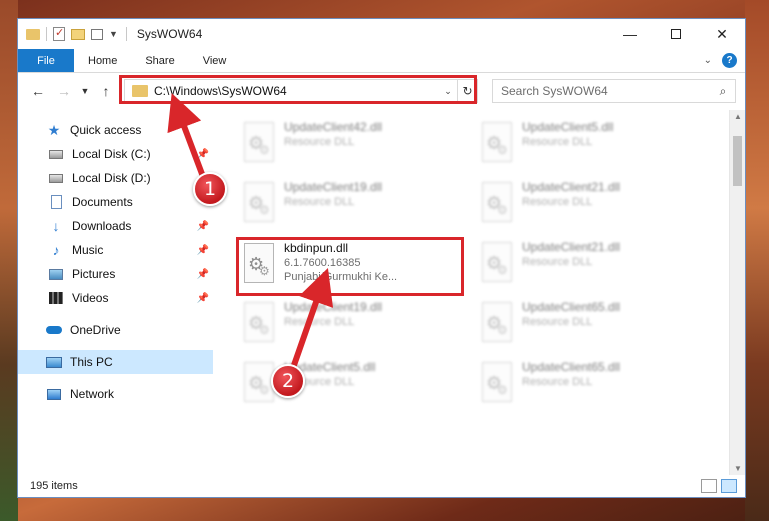  What do you see at coordinates (115, 178) in the screenshot?
I see `sidebar-item-local-disk-d: Local Disk (D:)` at bounding box center [115, 178].